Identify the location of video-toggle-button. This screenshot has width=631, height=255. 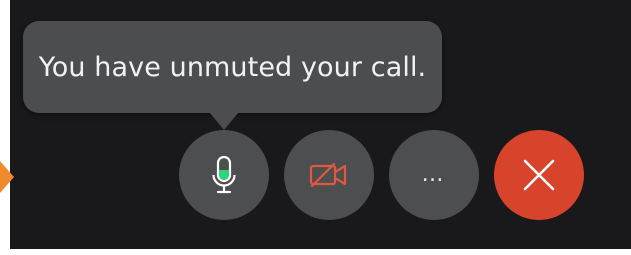
(329, 175).